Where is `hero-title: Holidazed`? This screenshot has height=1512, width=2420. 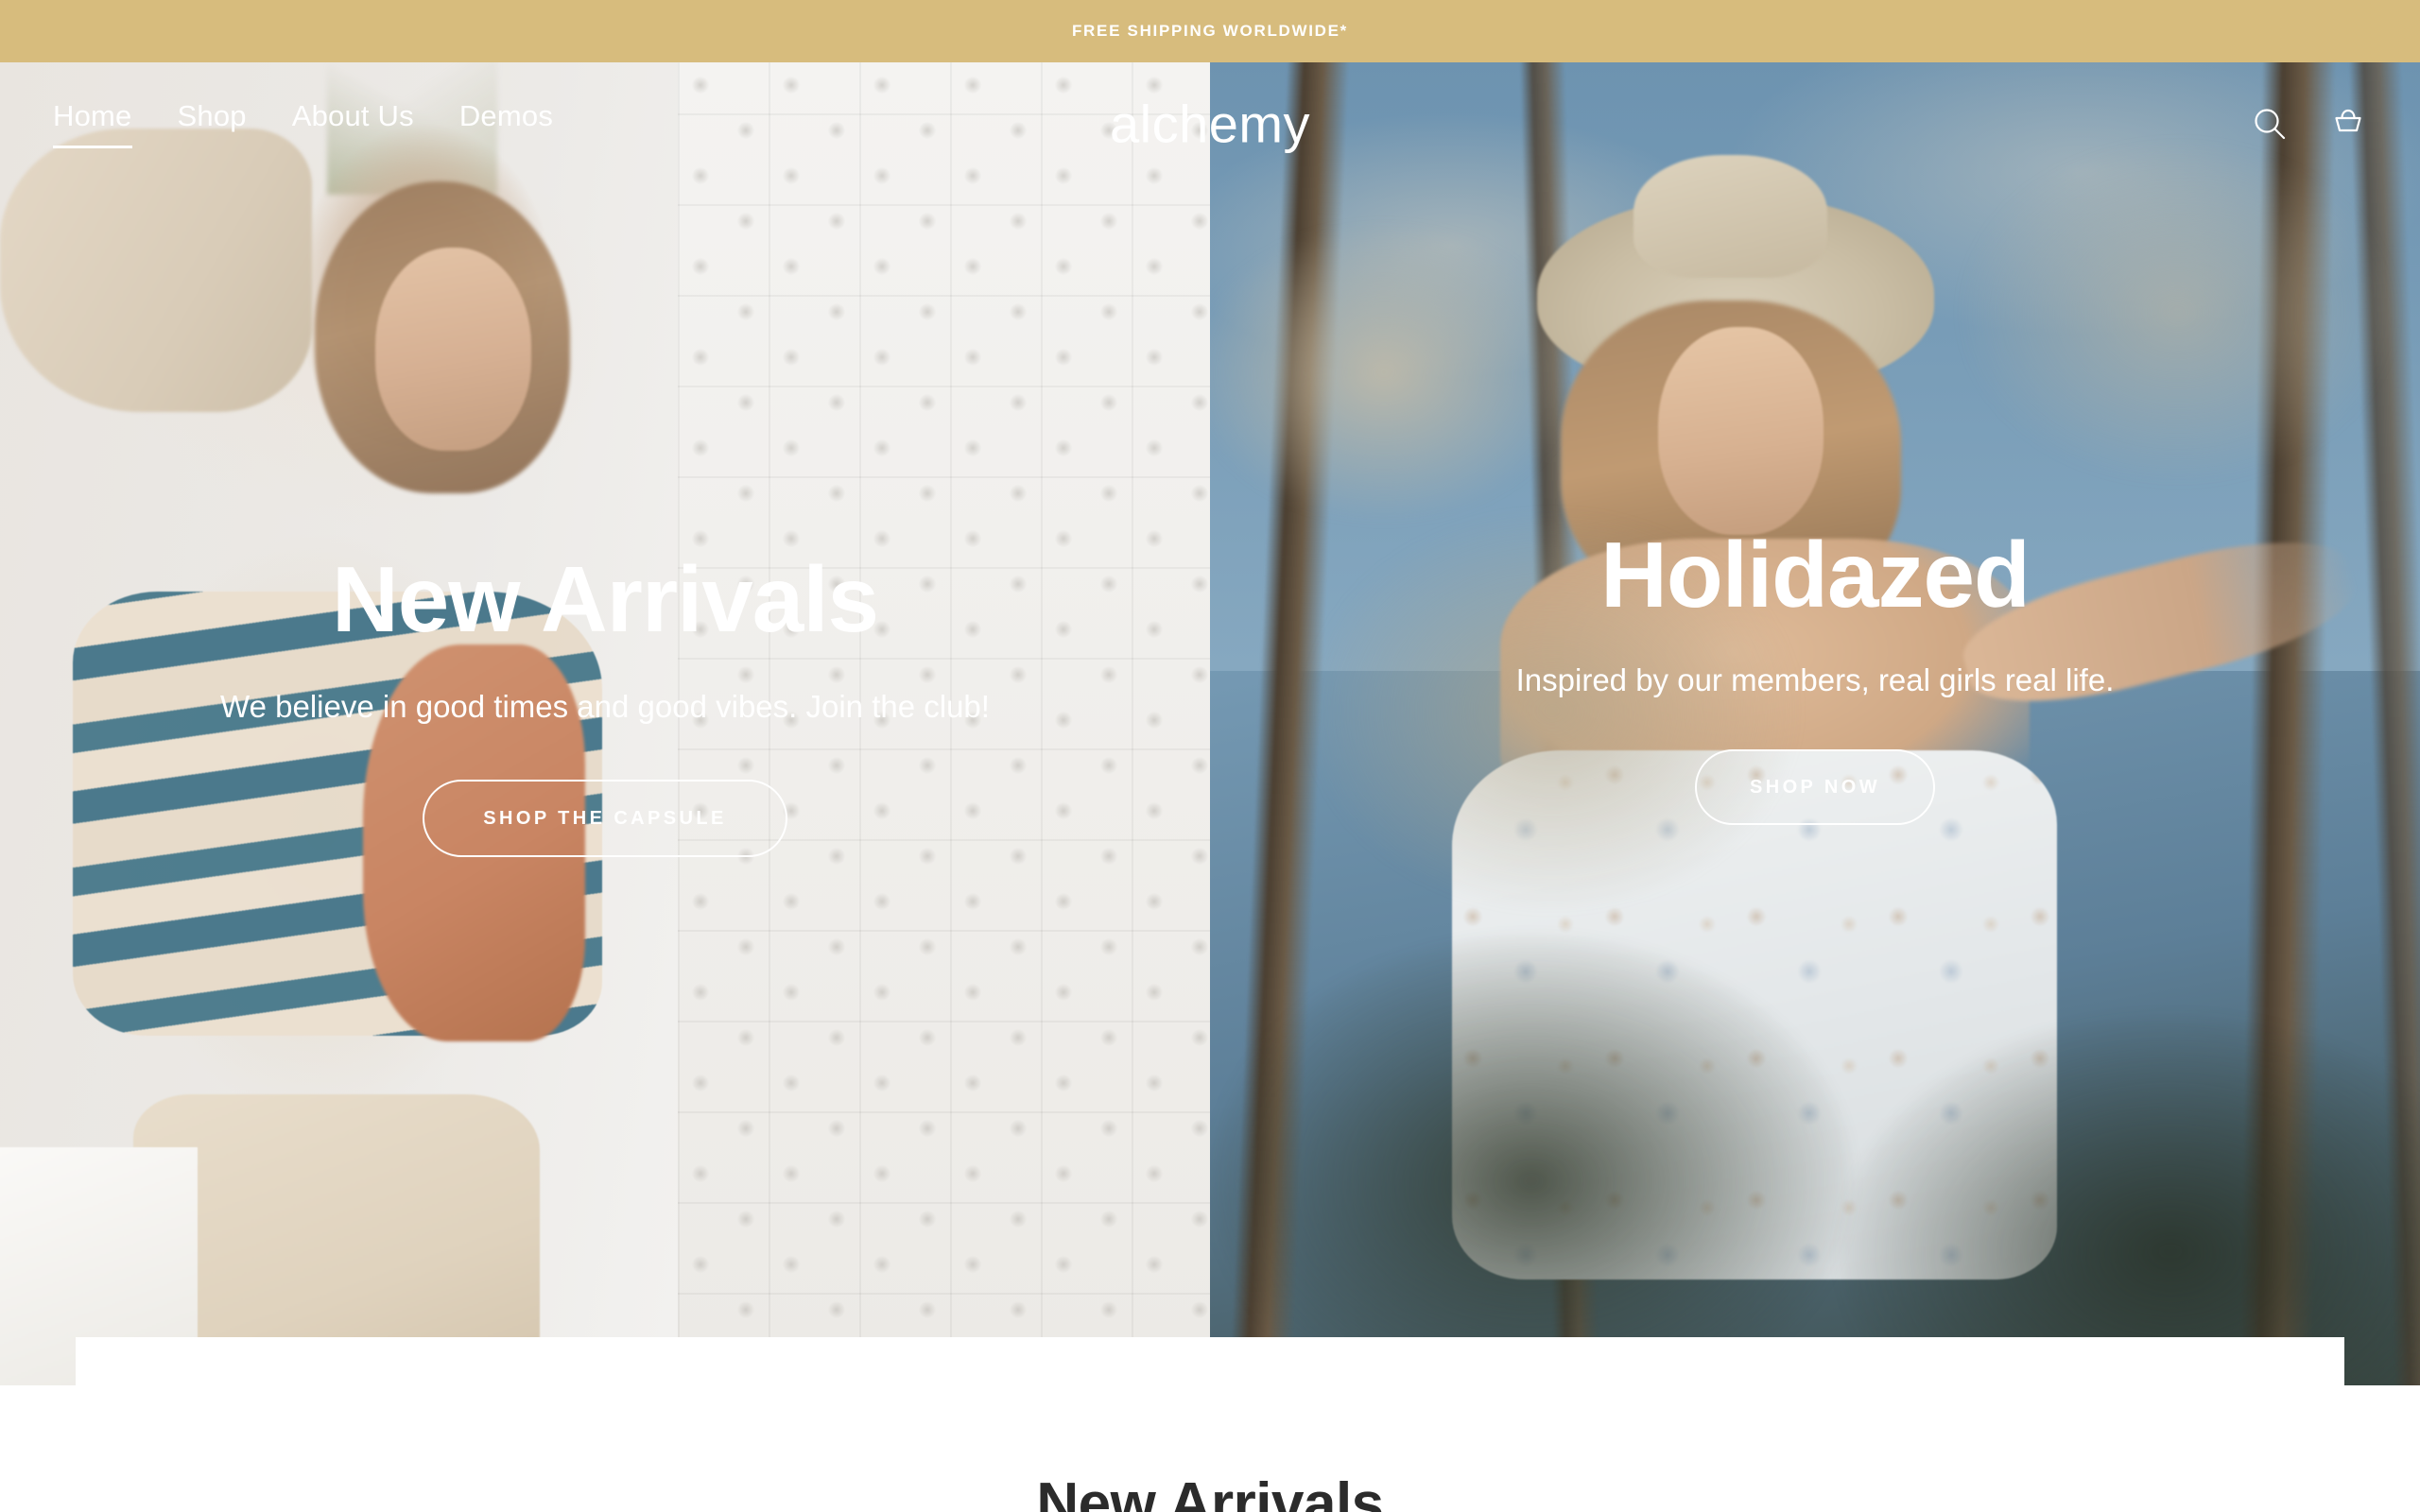
hero-title: Holidazed is located at coordinates (1815, 574).